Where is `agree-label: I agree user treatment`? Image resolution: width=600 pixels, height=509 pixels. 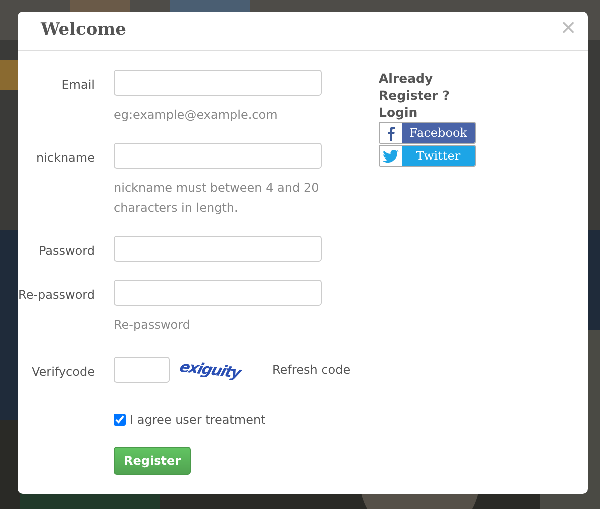
agree-label: I agree user treatment is located at coordinates (198, 420).